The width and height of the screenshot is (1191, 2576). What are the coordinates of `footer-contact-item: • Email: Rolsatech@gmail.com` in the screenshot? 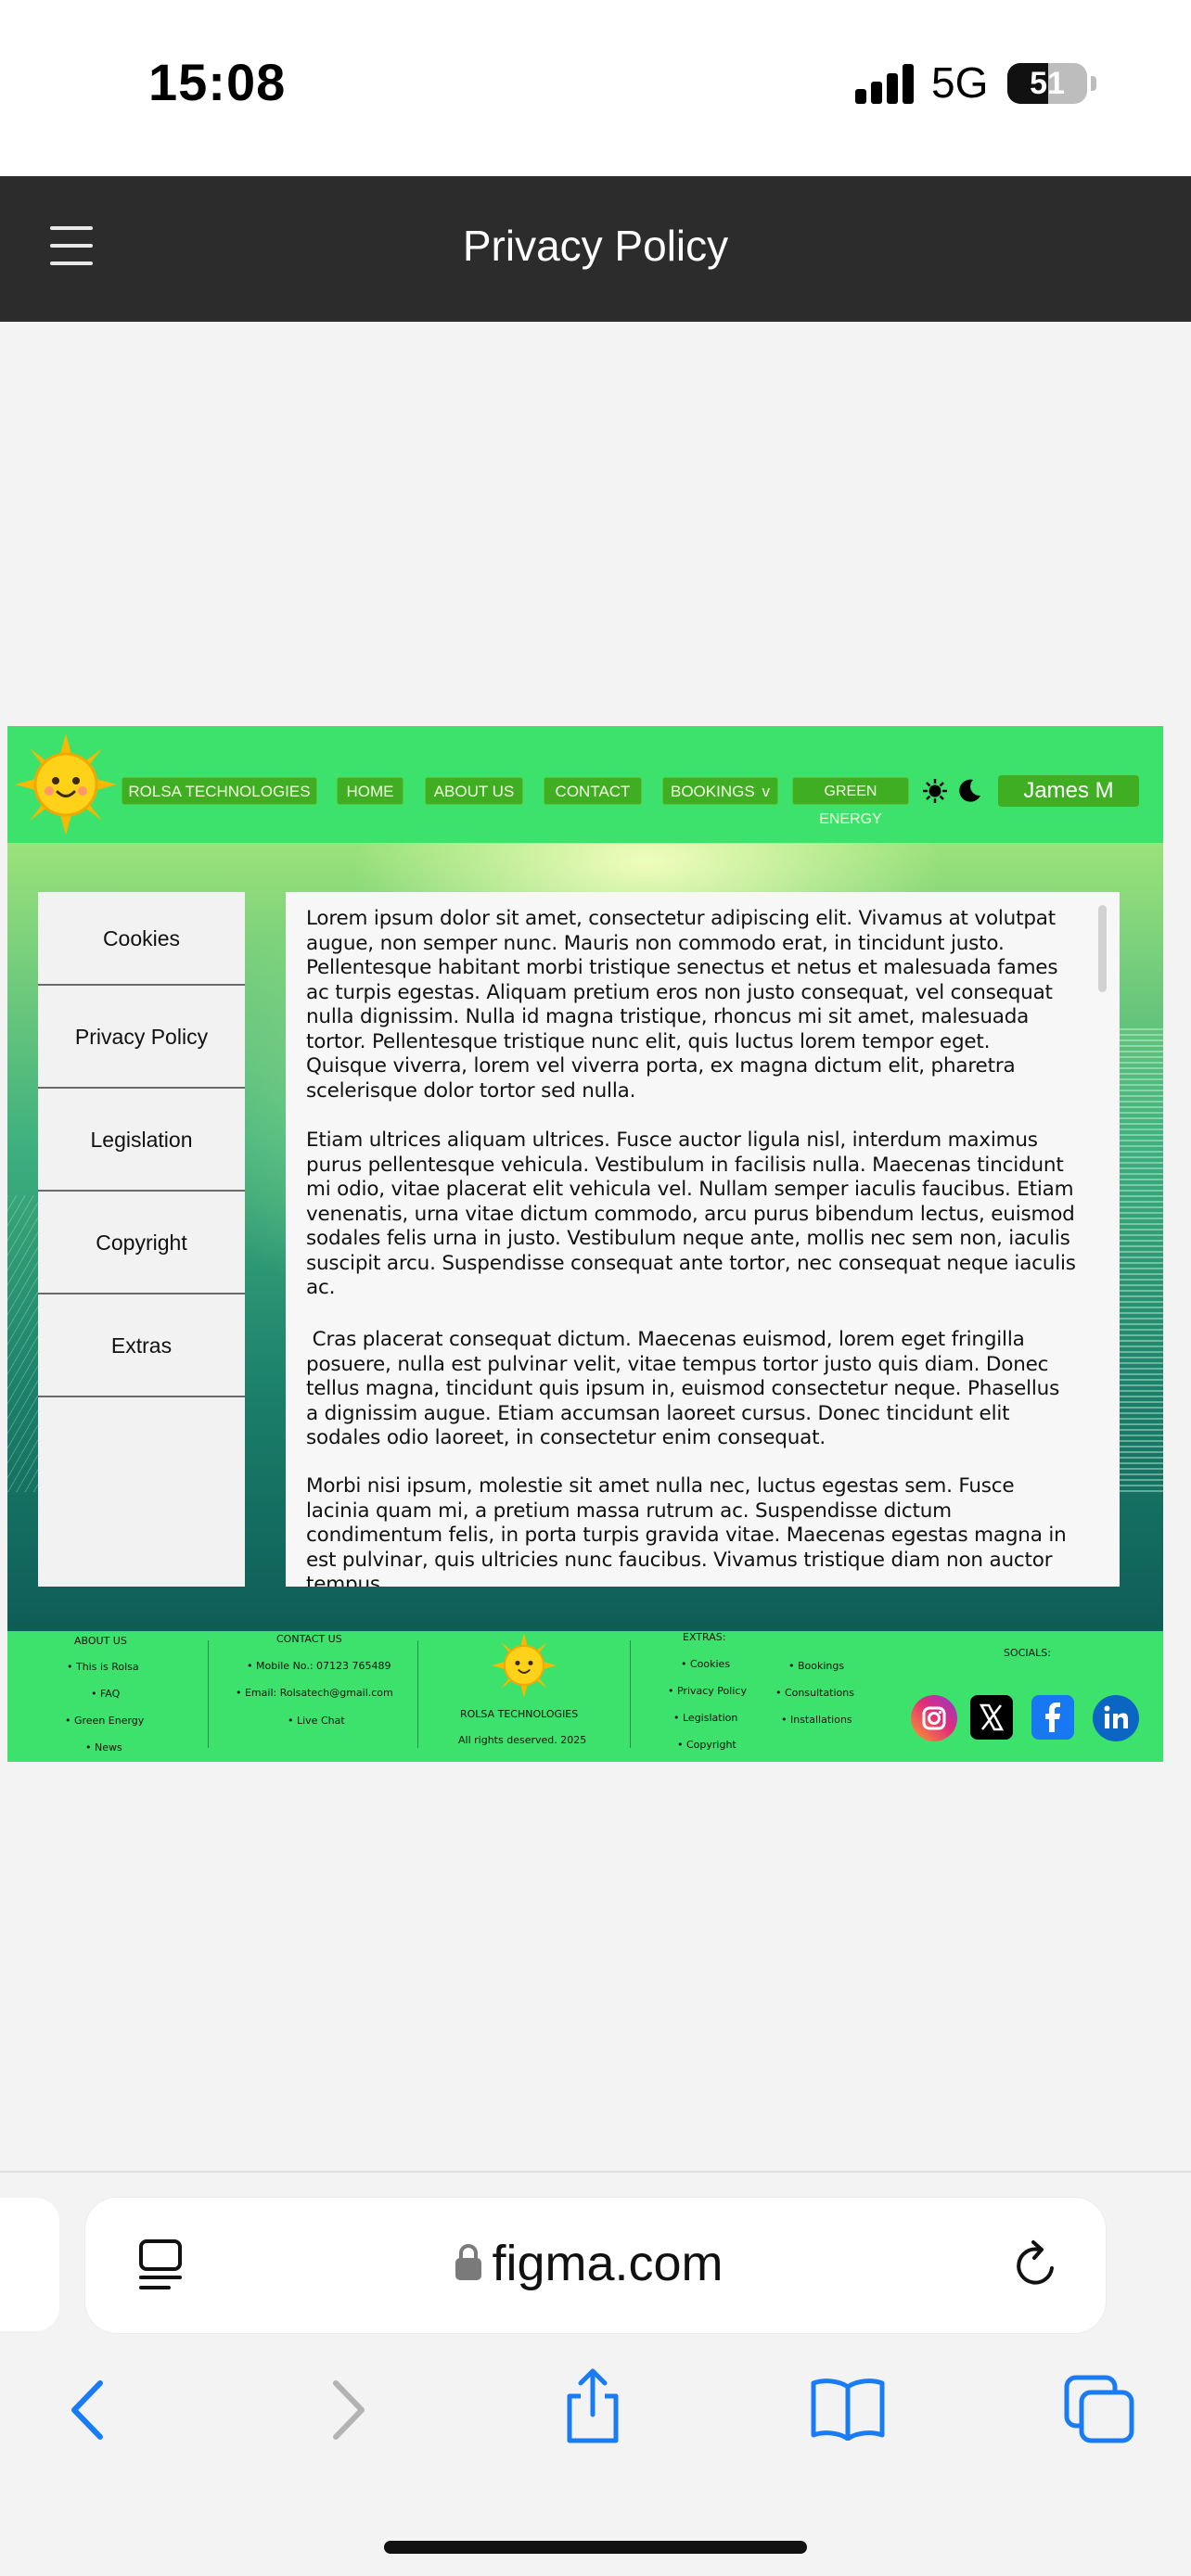 It's located at (314, 1693).